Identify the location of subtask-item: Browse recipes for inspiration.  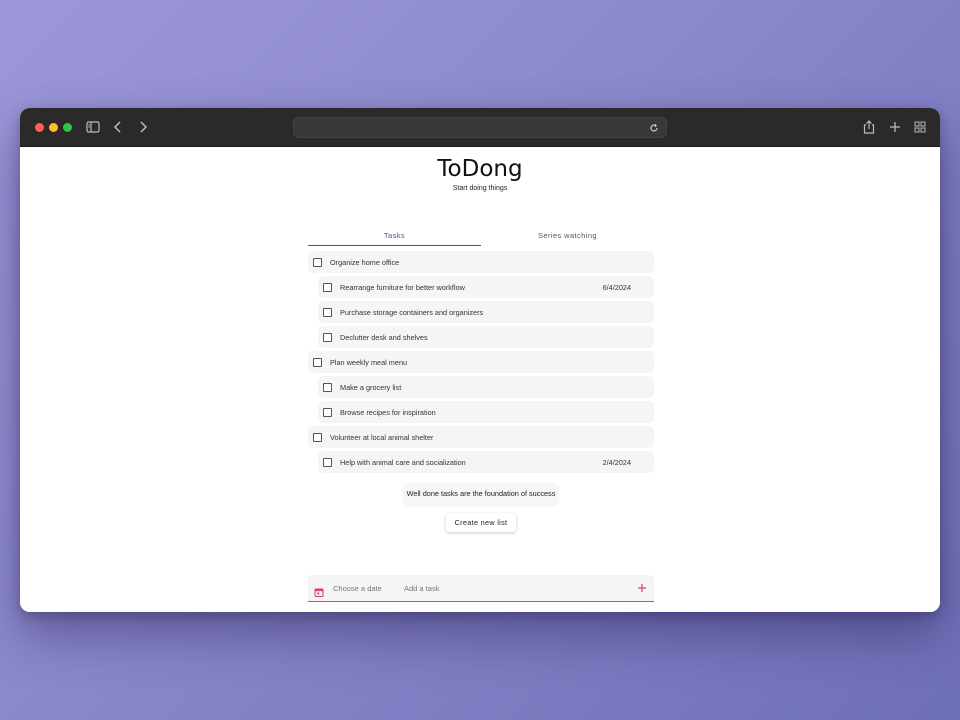
(486, 412).